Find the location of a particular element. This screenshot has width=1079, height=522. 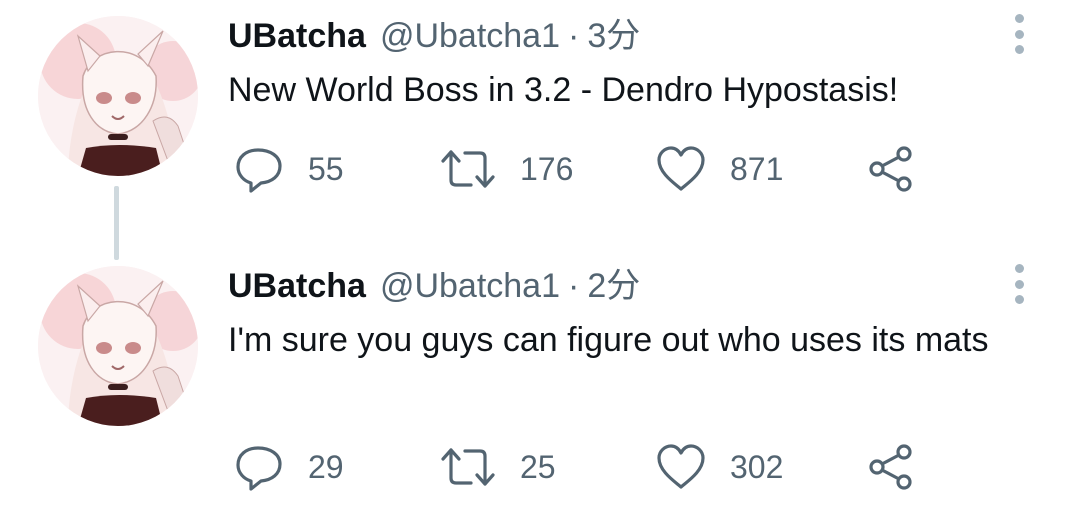

reply-button: 29 is located at coordinates (289, 467).